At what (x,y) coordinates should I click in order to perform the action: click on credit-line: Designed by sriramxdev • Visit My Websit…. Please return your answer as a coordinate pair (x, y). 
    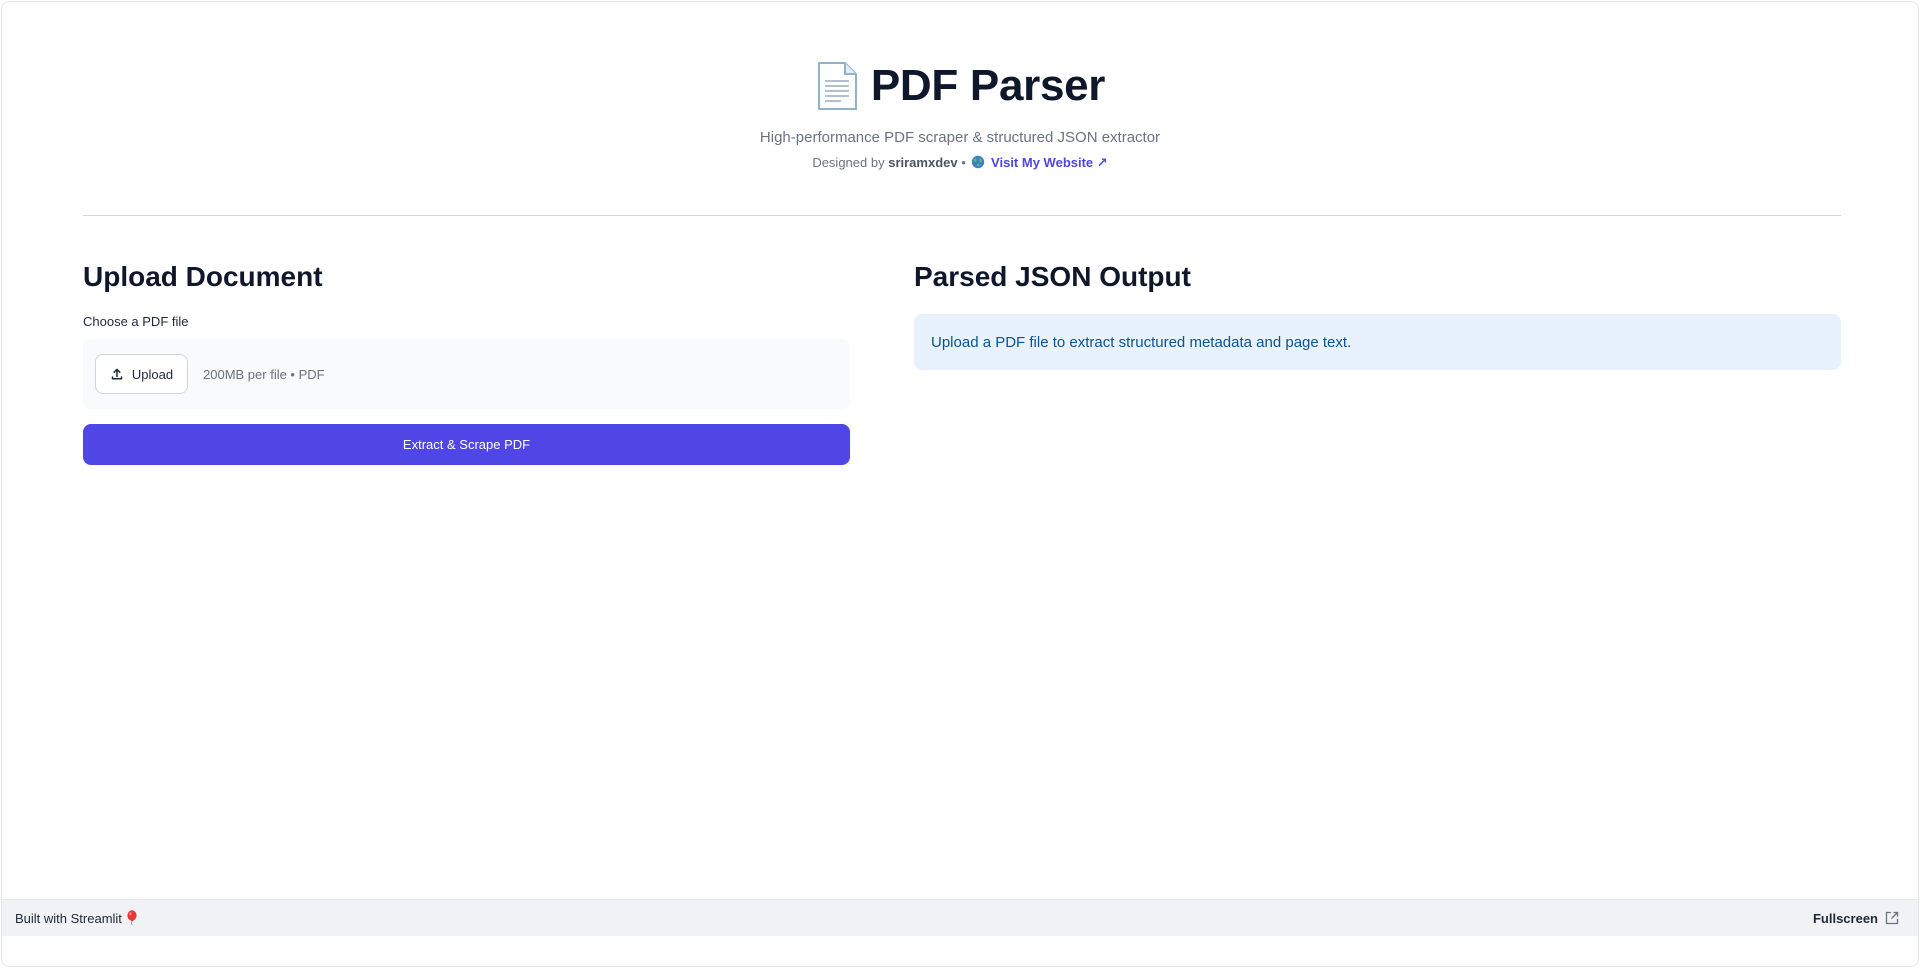
    Looking at the image, I should click on (960, 163).